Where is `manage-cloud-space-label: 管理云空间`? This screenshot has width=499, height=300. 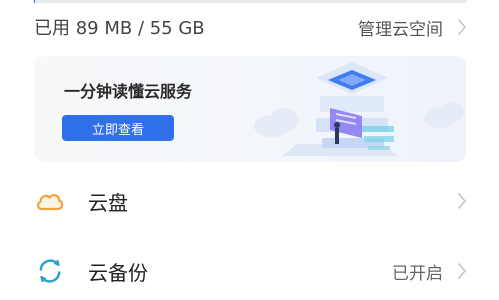
manage-cloud-space-label: 管理云空间 is located at coordinates (400, 29).